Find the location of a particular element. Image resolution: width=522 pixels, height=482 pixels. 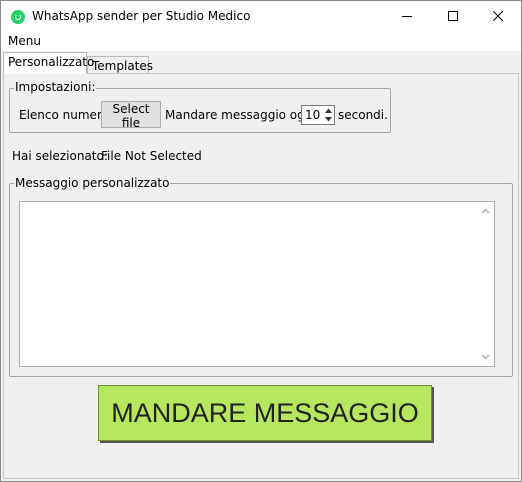

tab-label: Templates is located at coordinates (123, 66).